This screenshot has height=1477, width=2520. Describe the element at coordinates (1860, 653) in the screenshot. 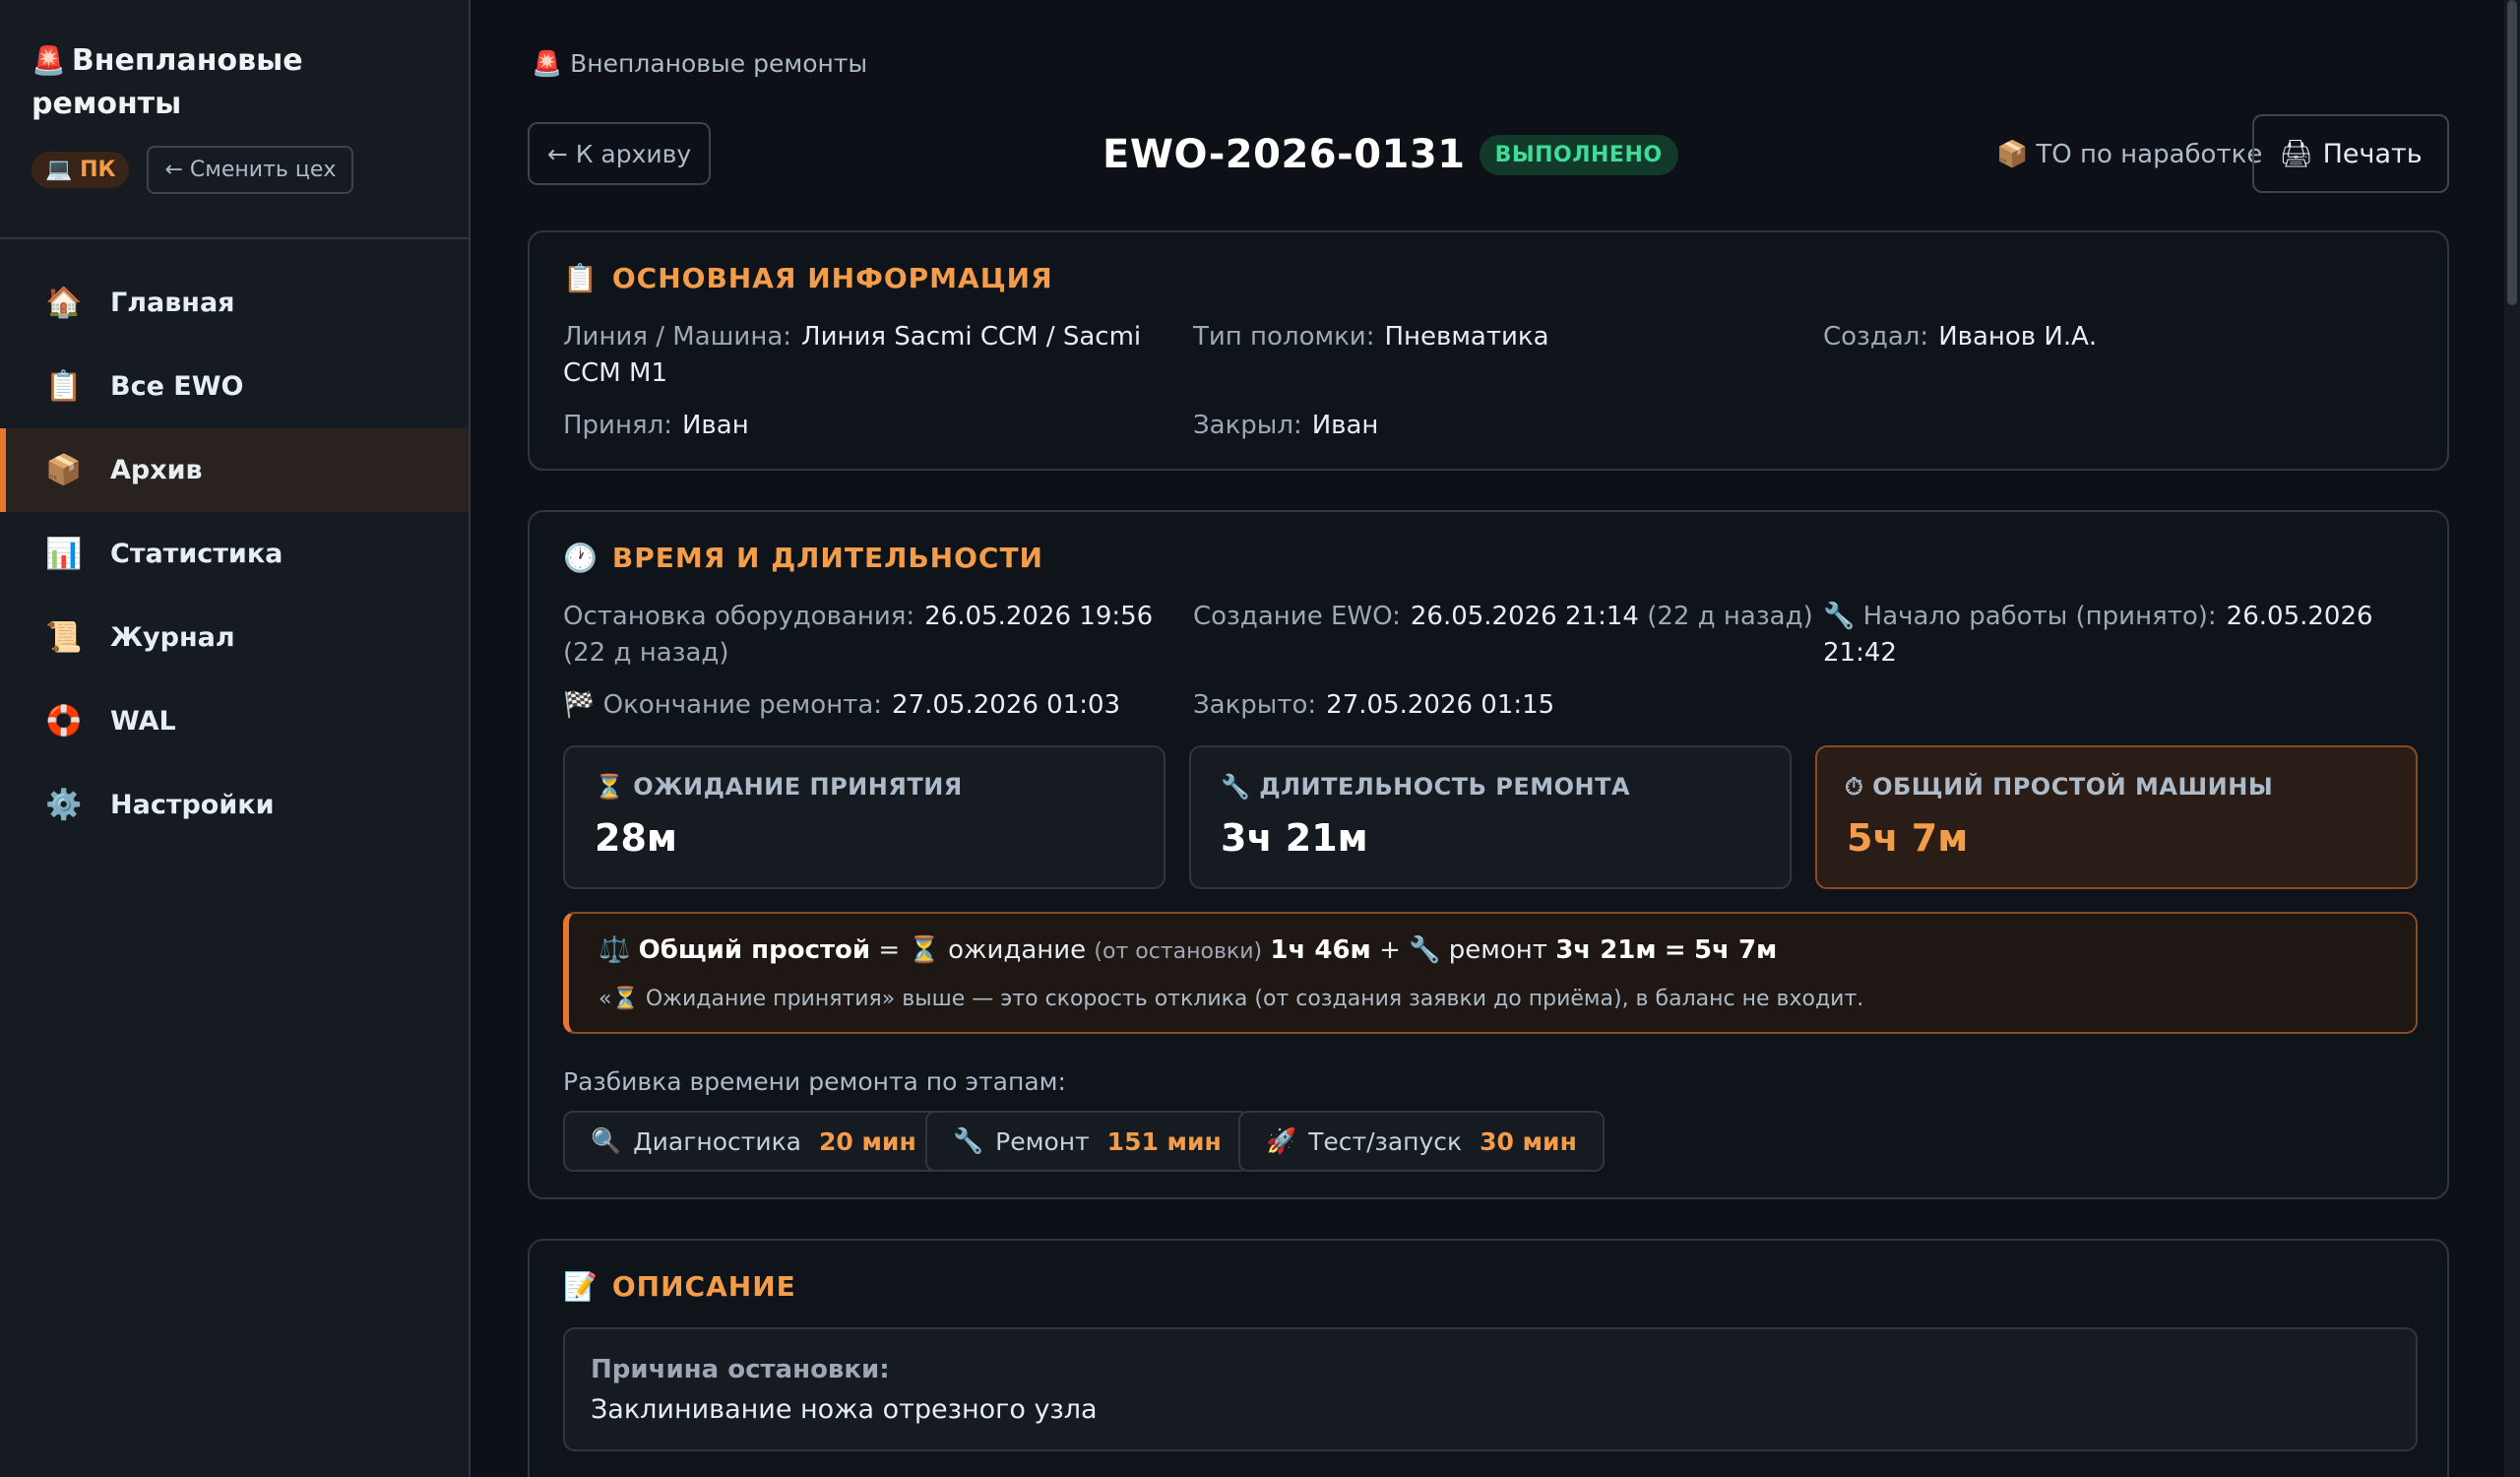

I see `field-value-cont: 21:42` at that location.